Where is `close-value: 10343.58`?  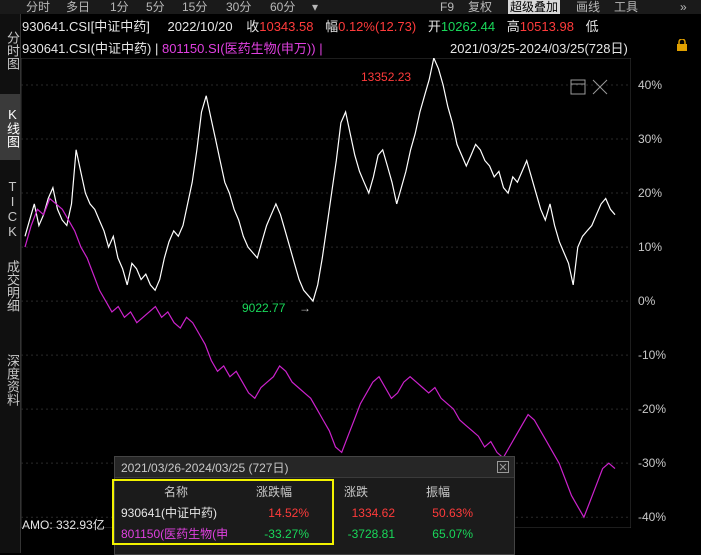 close-value: 10343.58 is located at coordinates (286, 26).